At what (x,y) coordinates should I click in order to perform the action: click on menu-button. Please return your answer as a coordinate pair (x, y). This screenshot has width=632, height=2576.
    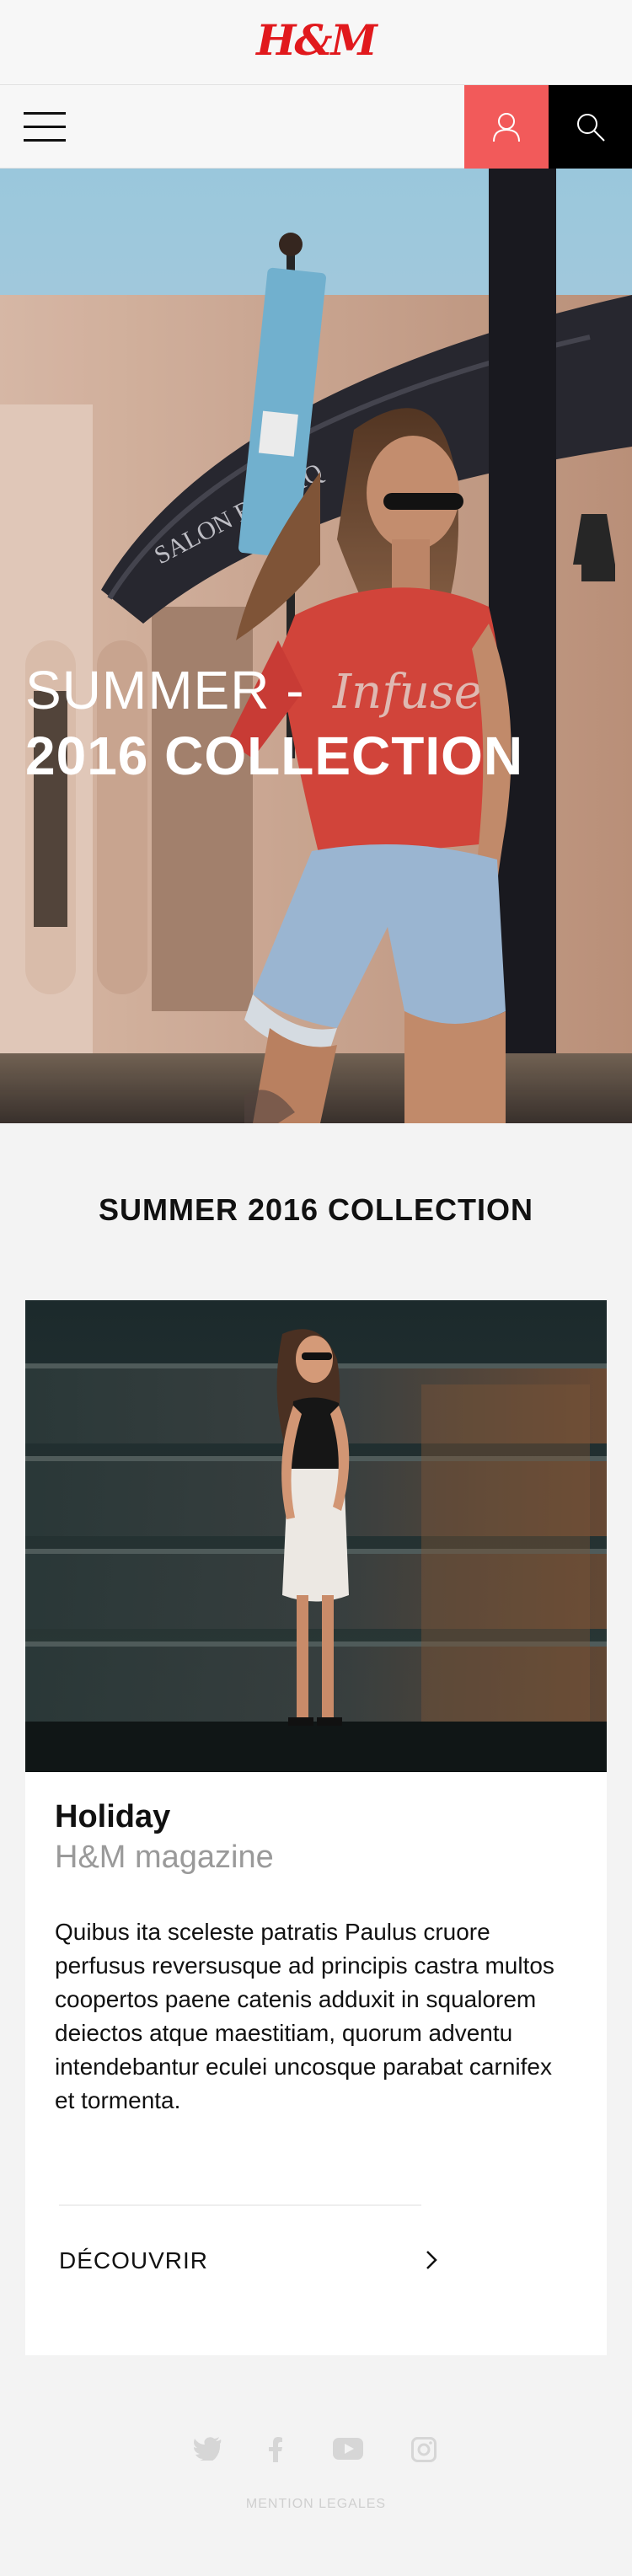
    Looking at the image, I should click on (45, 127).